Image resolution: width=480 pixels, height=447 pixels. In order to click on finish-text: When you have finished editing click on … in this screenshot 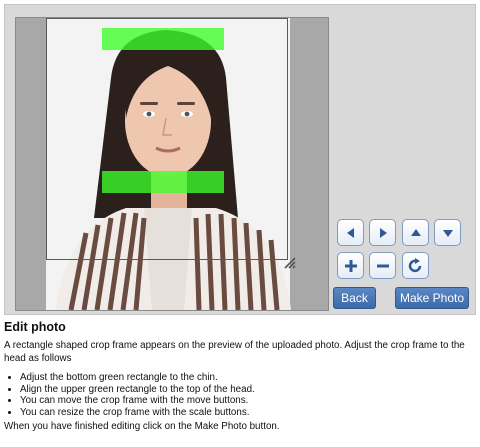, I will do `click(142, 426)`.